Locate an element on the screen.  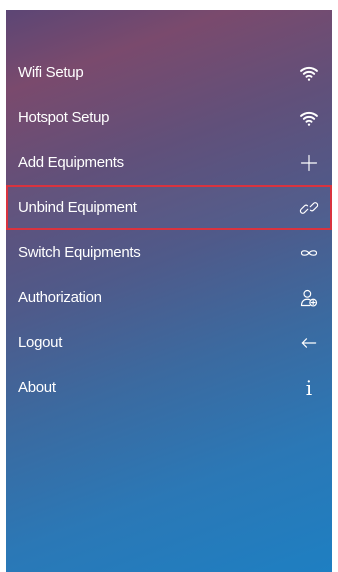
menu-item-authorization: Authorization is located at coordinates (169, 297).